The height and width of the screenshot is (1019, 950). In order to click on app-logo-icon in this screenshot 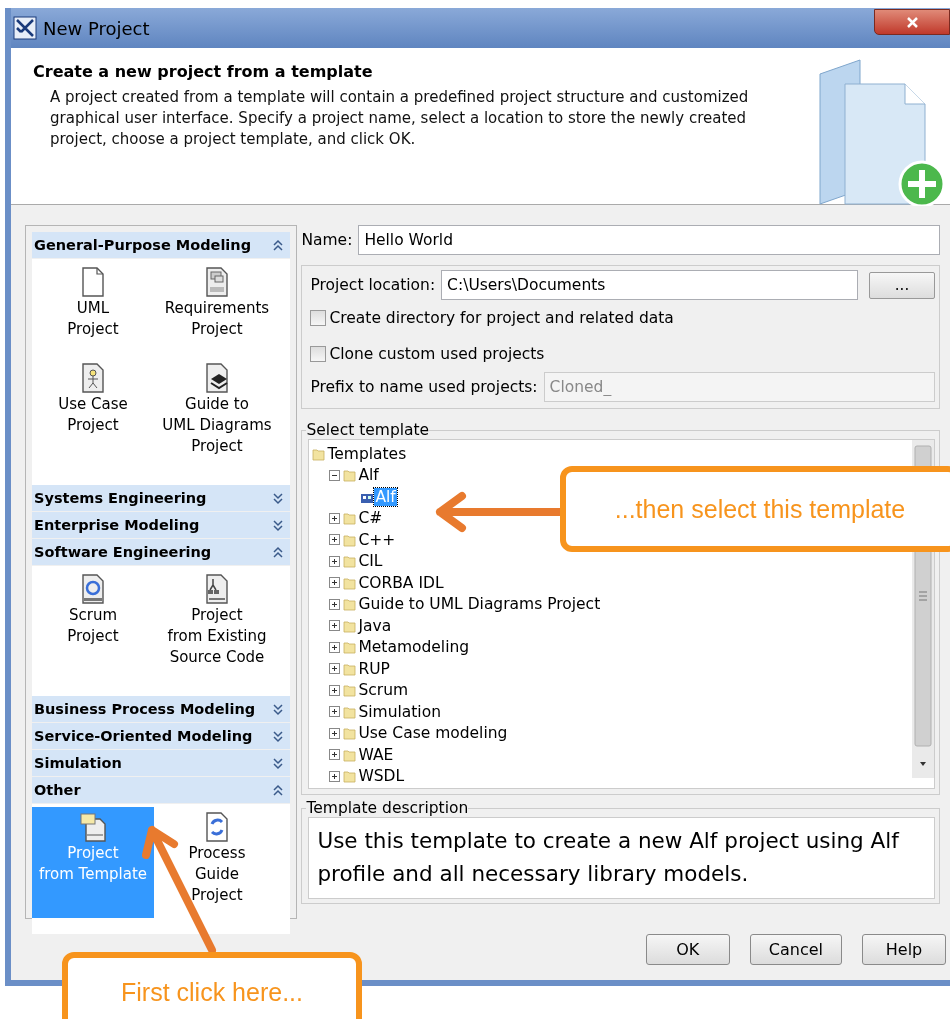, I will do `click(25, 28)`.